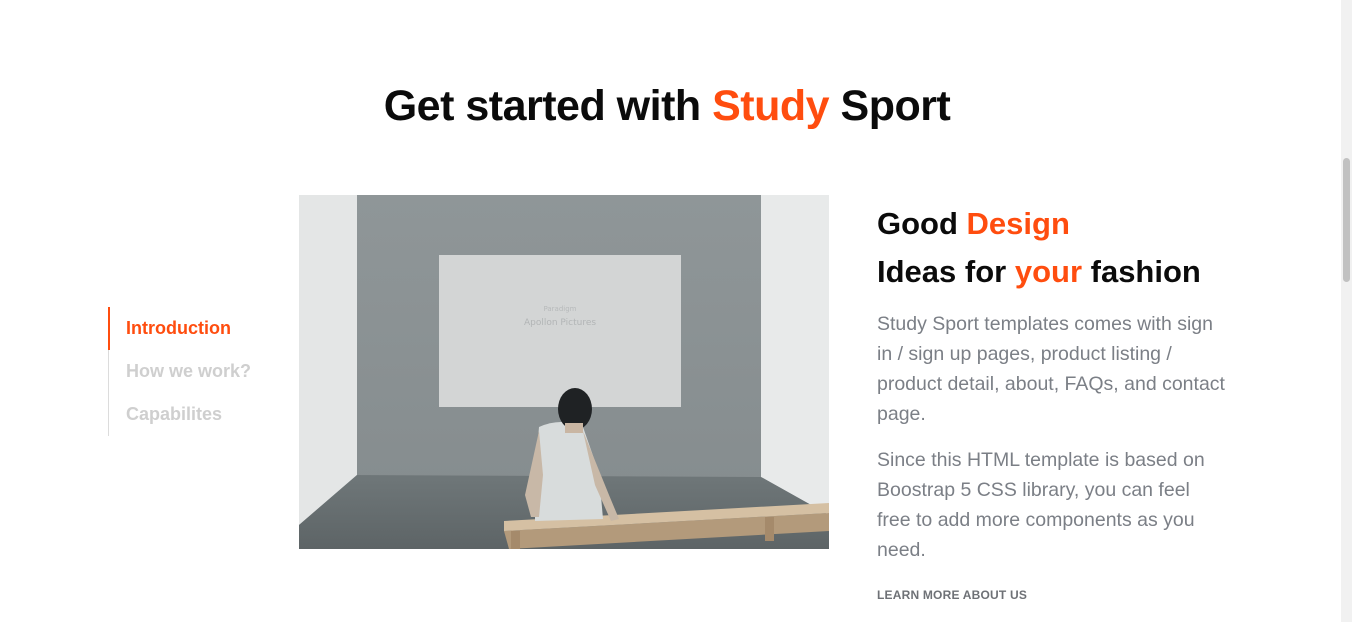 Image resolution: width=1352 pixels, height=622 pixels. What do you see at coordinates (1346, 311) in the screenshot?
I see `page-scrollbar` at bounding box center [1346, 311].